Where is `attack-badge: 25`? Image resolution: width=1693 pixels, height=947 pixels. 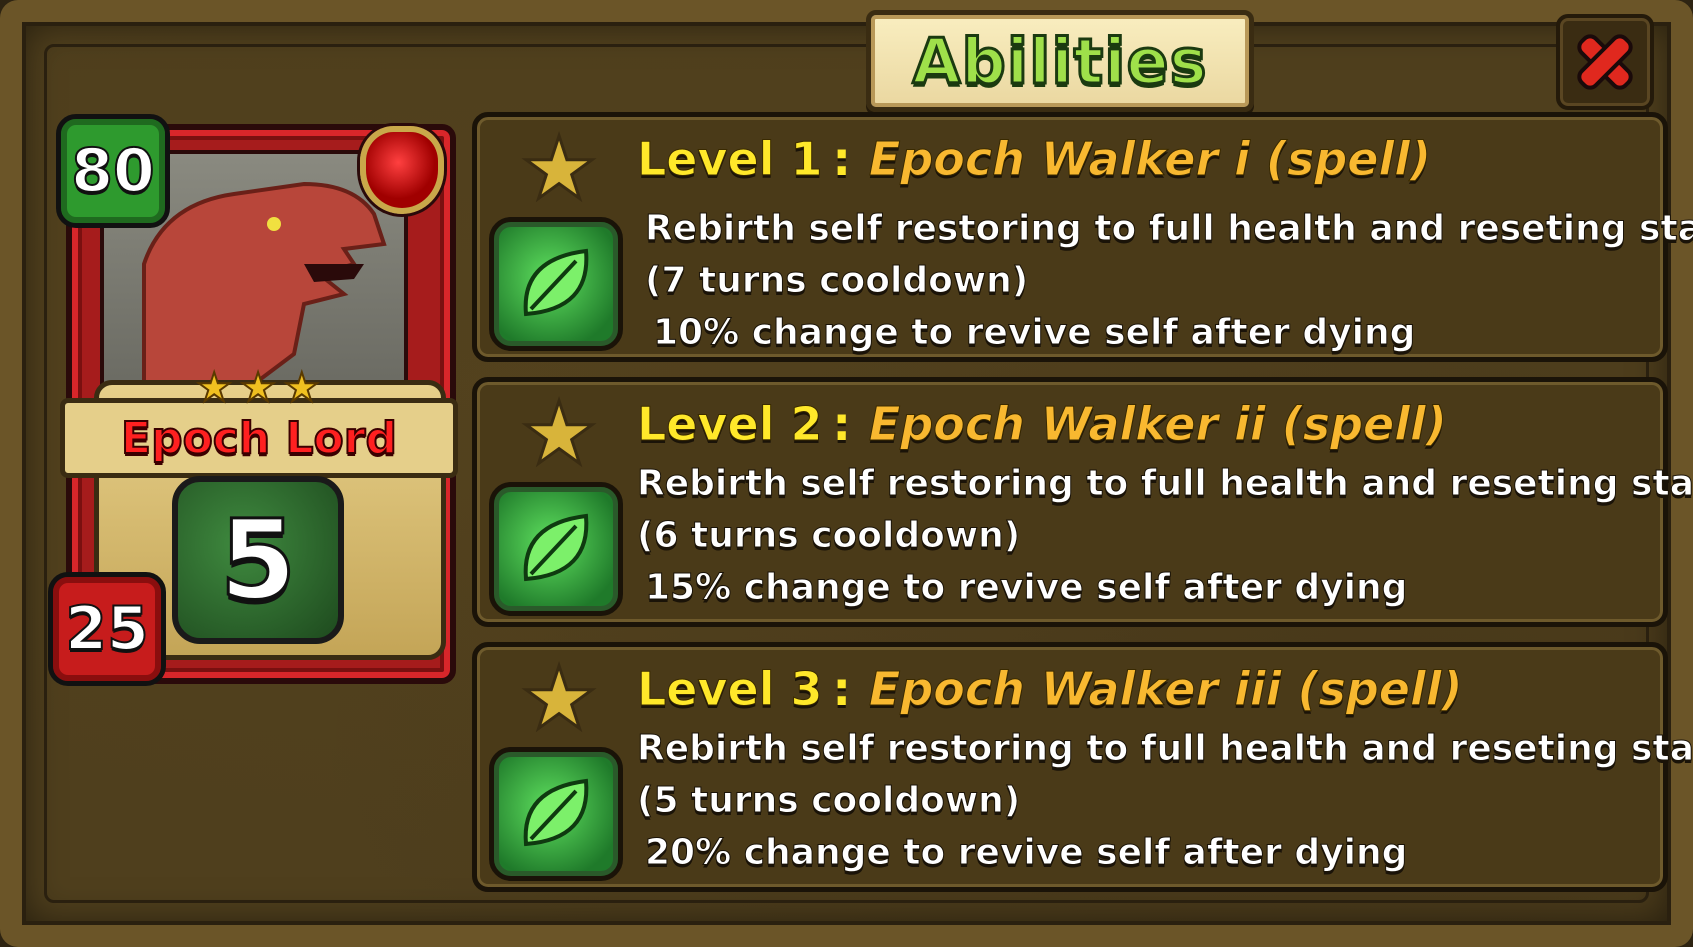
attack-badge: 25 is located at coordinates (107, 629).